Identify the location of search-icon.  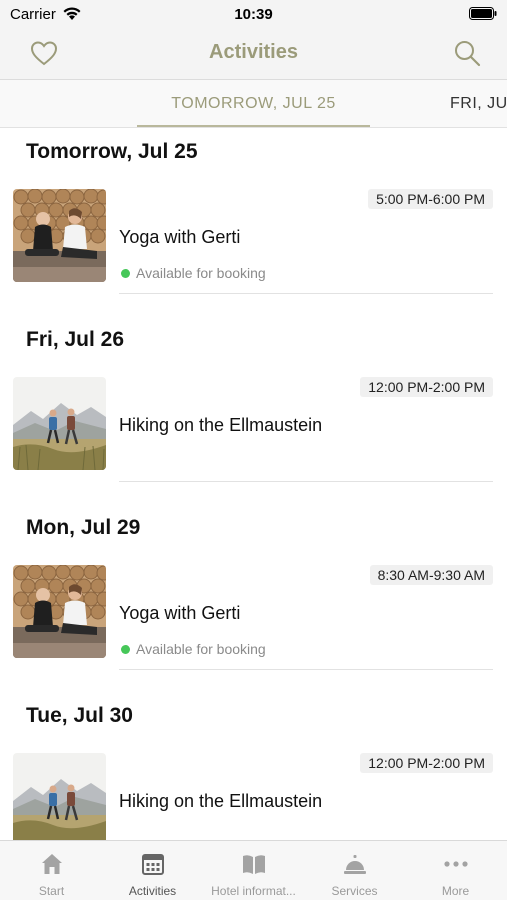
(467, 53).